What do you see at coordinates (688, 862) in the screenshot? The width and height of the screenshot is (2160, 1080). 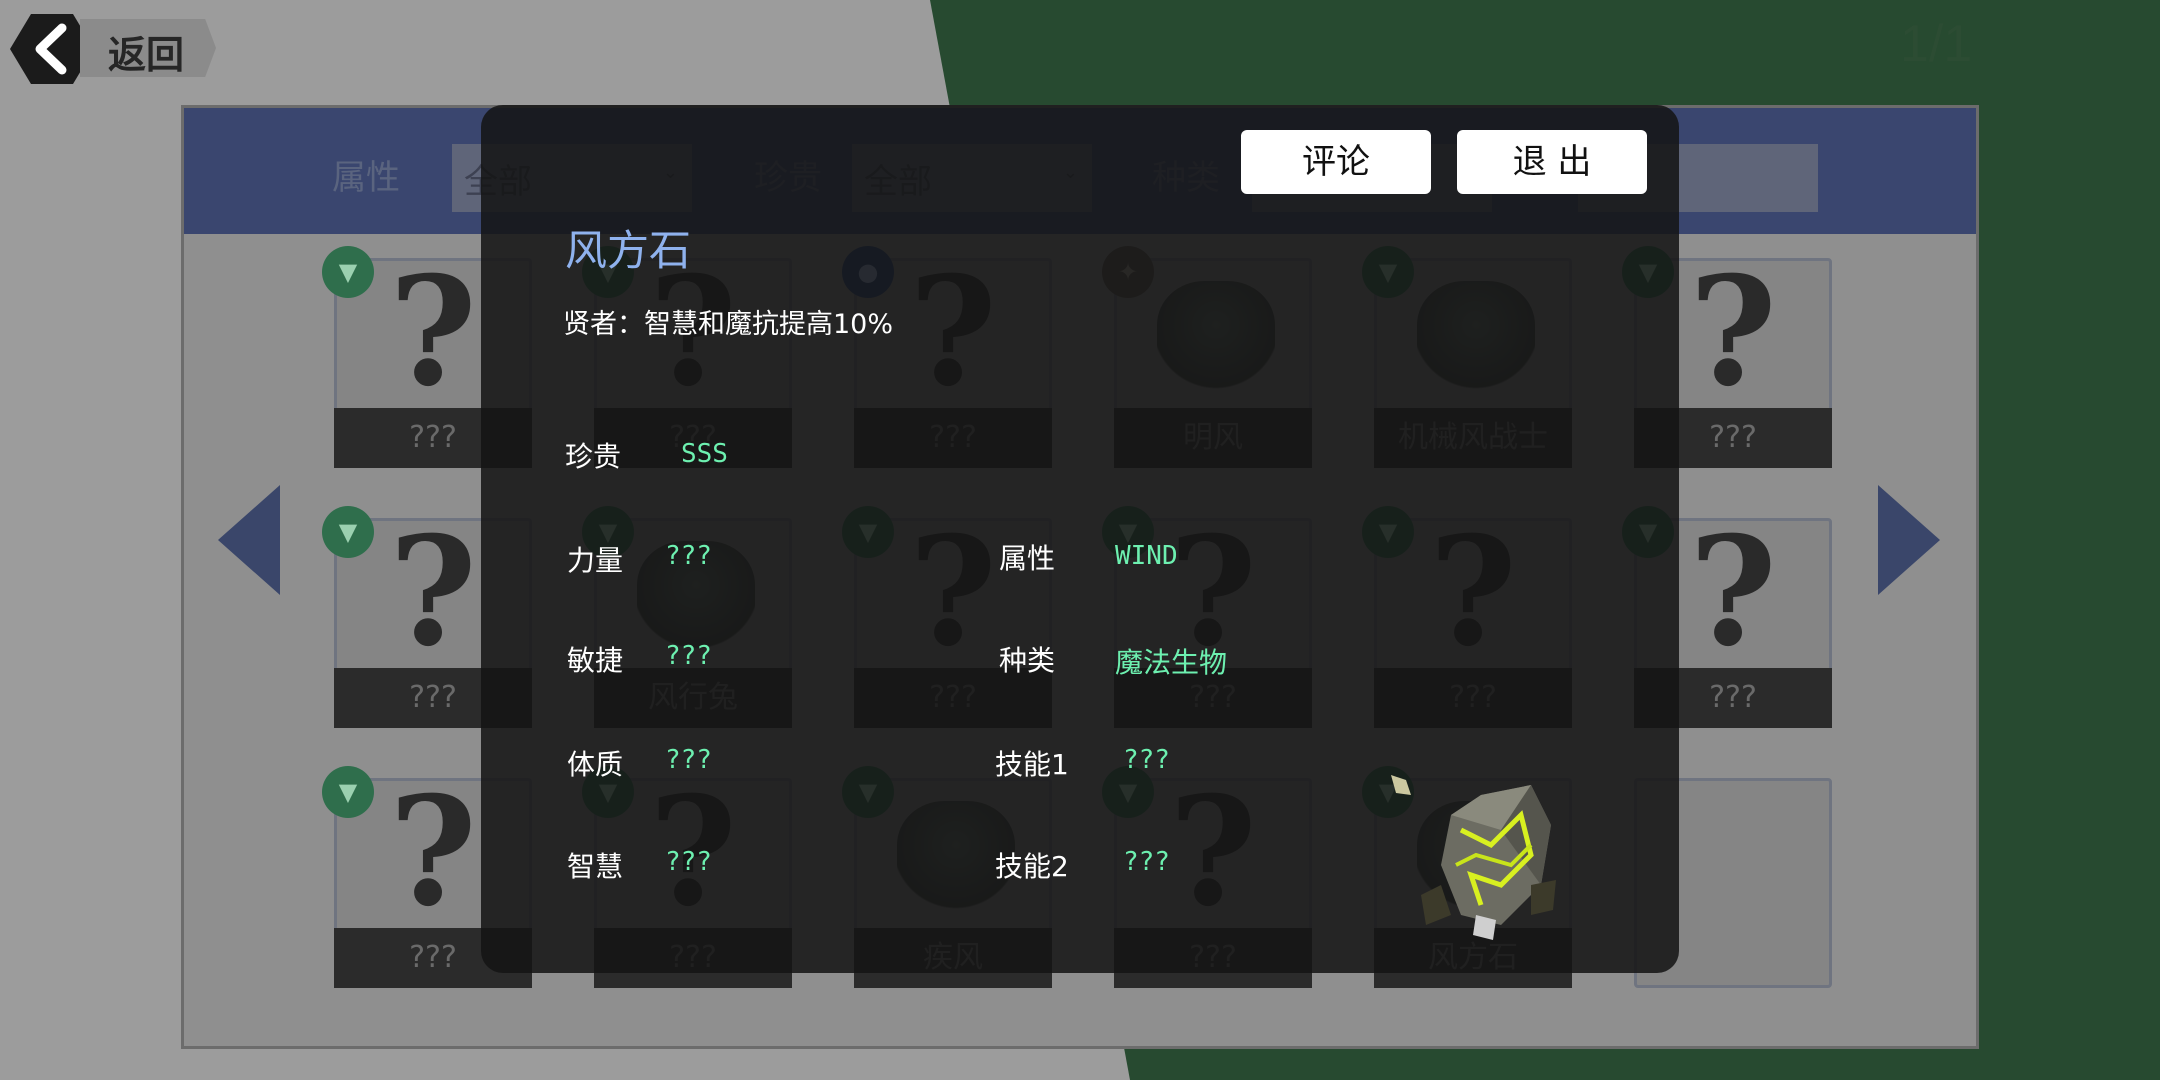 I see `wisdom-value: ???` at bounding box center [688, 862].